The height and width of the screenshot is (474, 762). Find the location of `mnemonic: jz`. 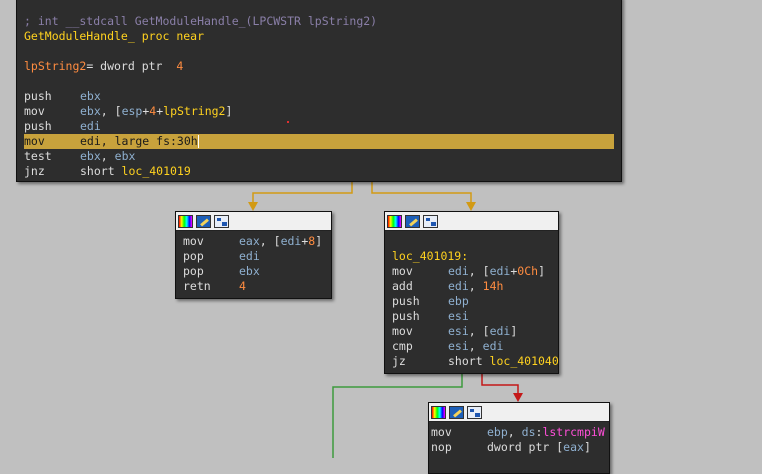

mnemonic: jz is located at coordinates (399, 361).